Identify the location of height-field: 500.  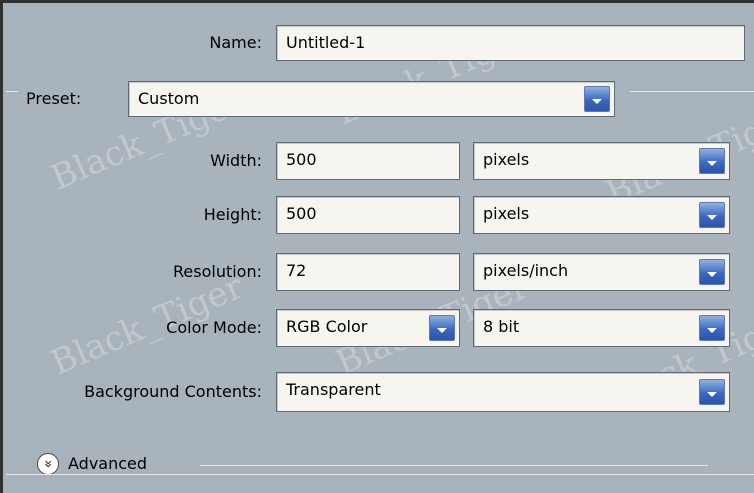
(368, 215).